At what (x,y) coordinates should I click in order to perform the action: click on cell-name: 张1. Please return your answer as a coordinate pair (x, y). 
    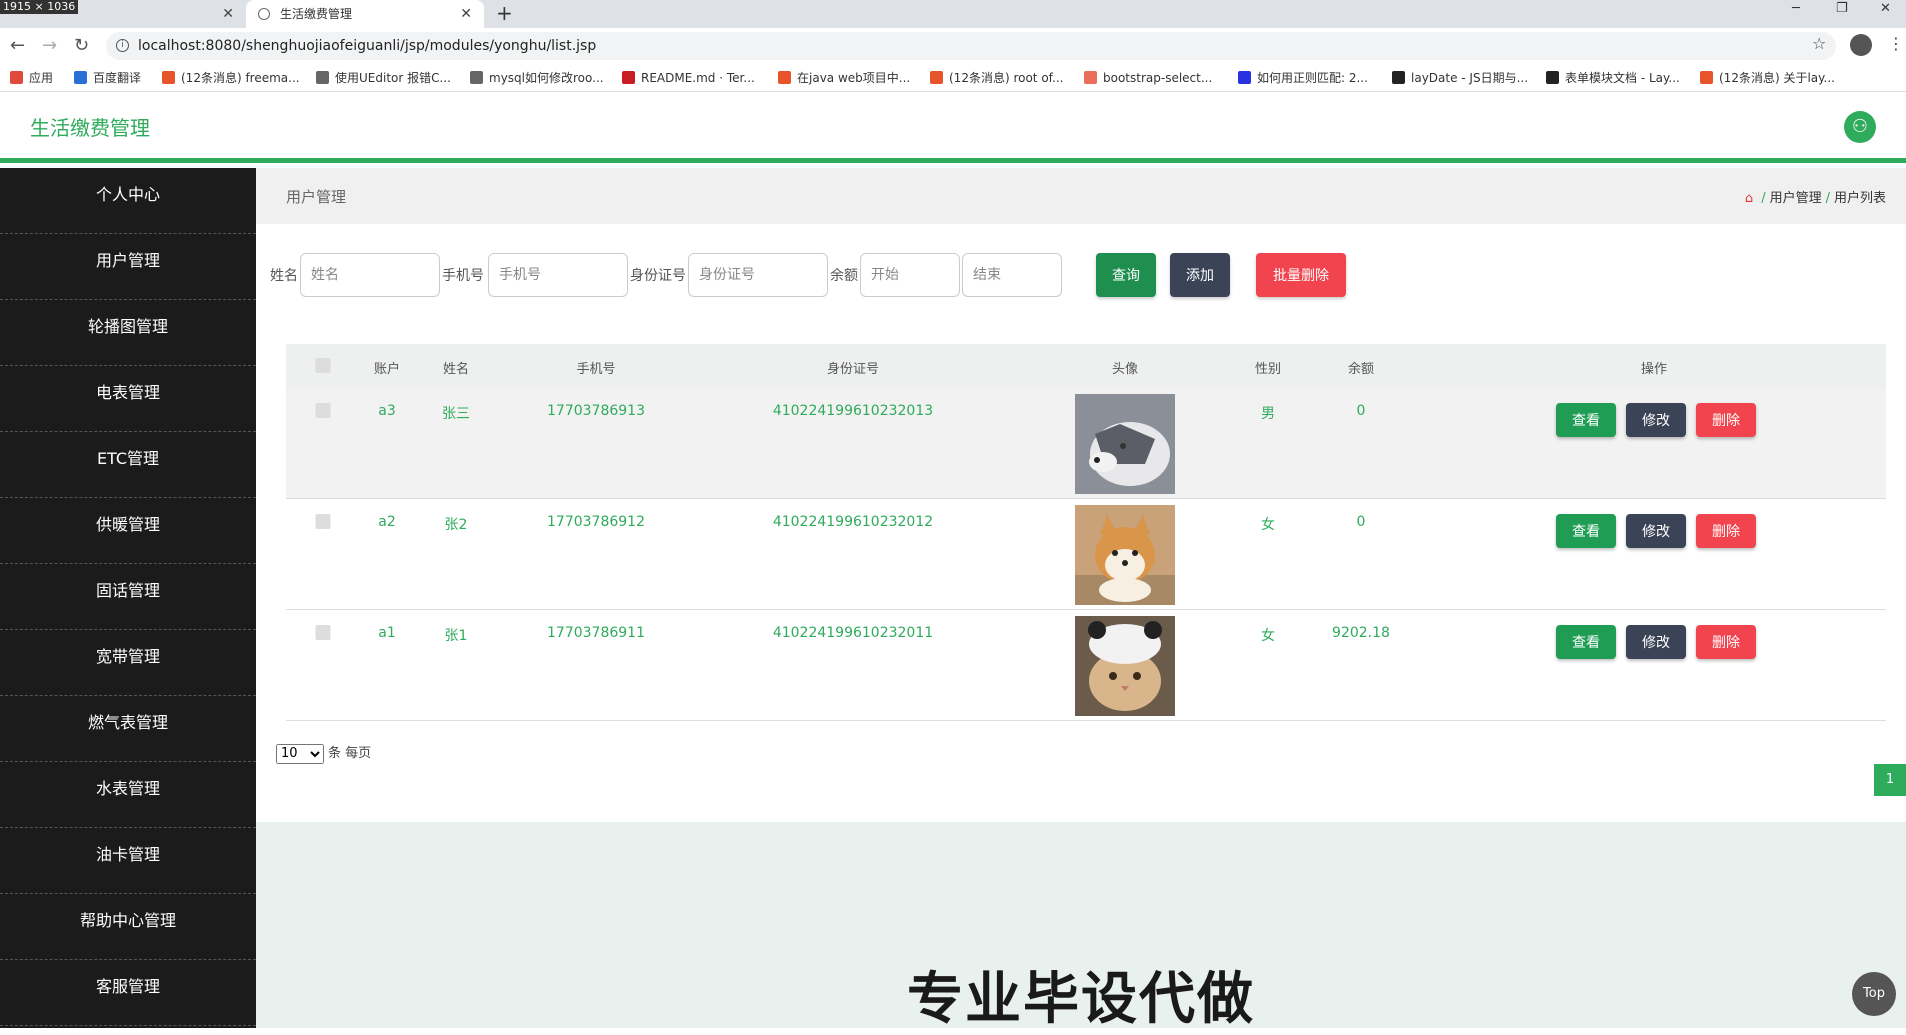
    Looking at the image, I should click on (456, 636).